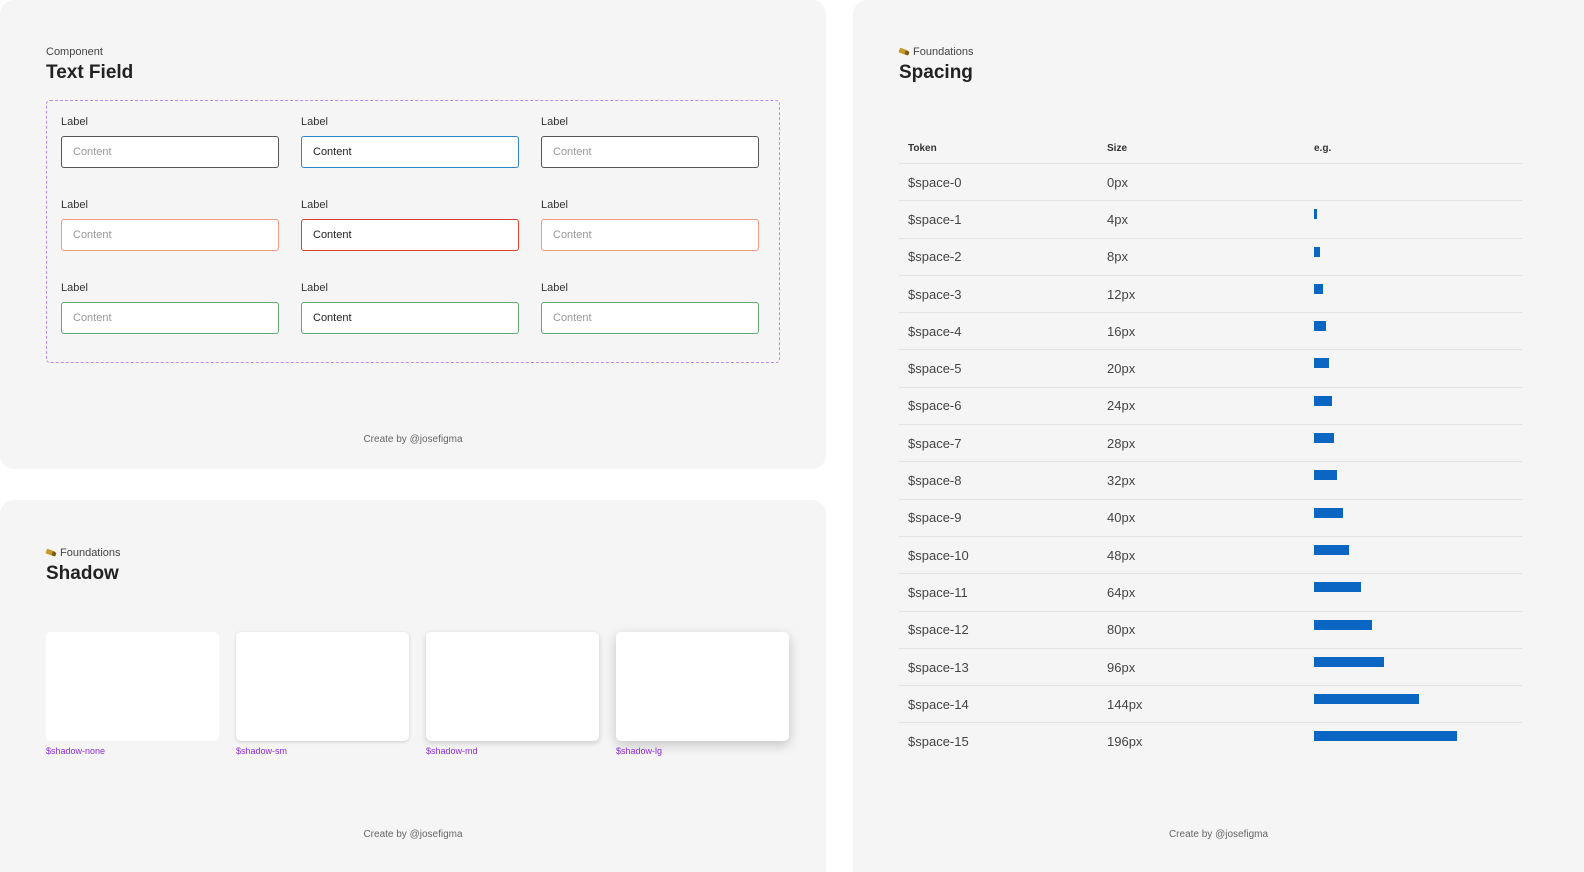 The width and height of the screenshot is (1584, 872). I want to click on table-header: Token Size e.g., so click(1210, 149).